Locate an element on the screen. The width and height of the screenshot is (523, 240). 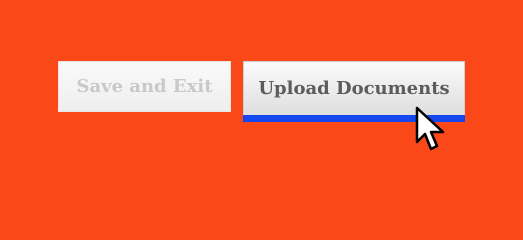
upload-documents-button: Upload Documents is located at coordinates (354, 88).